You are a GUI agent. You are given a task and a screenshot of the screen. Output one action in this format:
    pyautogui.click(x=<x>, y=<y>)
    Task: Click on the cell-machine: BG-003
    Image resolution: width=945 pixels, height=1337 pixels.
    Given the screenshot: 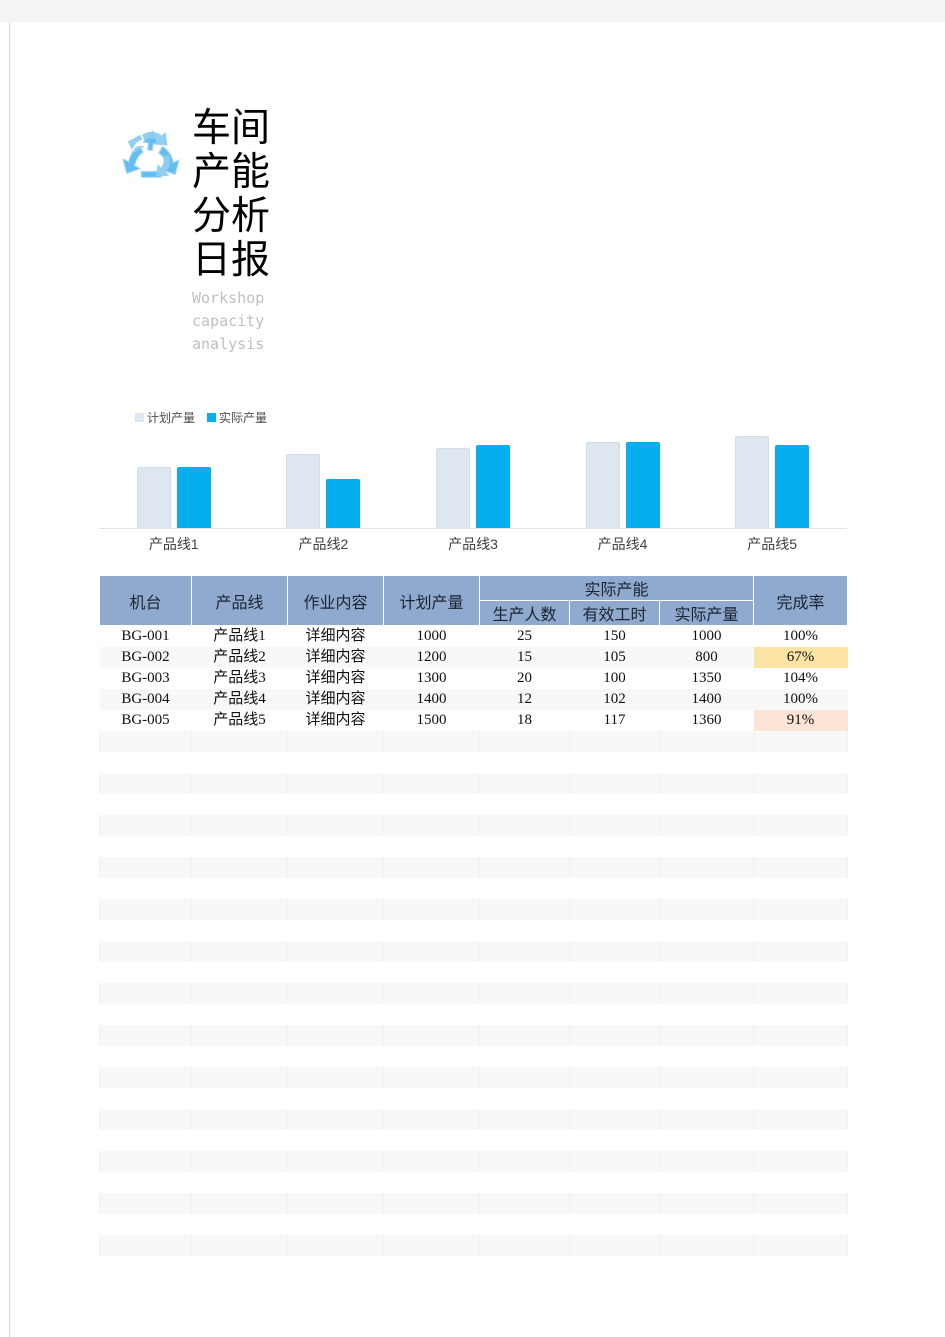 What is the action you would take?
    pyautogui.click(x=146, y=678)
    